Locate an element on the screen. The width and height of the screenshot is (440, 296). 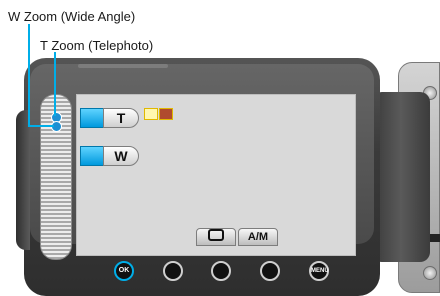
w-zoom-callout: W Zoom (Wide Angle) is located at coordinates (72, 16).